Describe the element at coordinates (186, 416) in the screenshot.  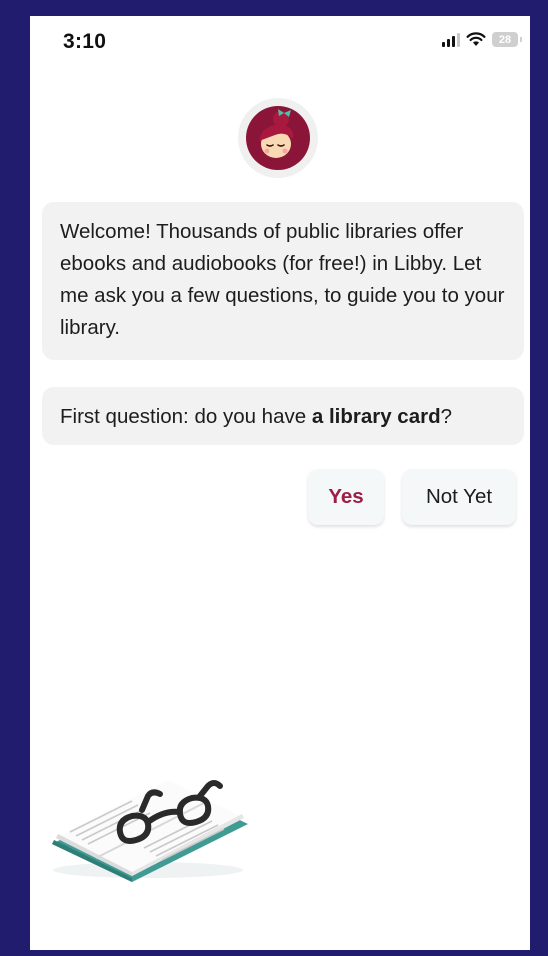
I see `question-prefix: First question: do you have` at that location.